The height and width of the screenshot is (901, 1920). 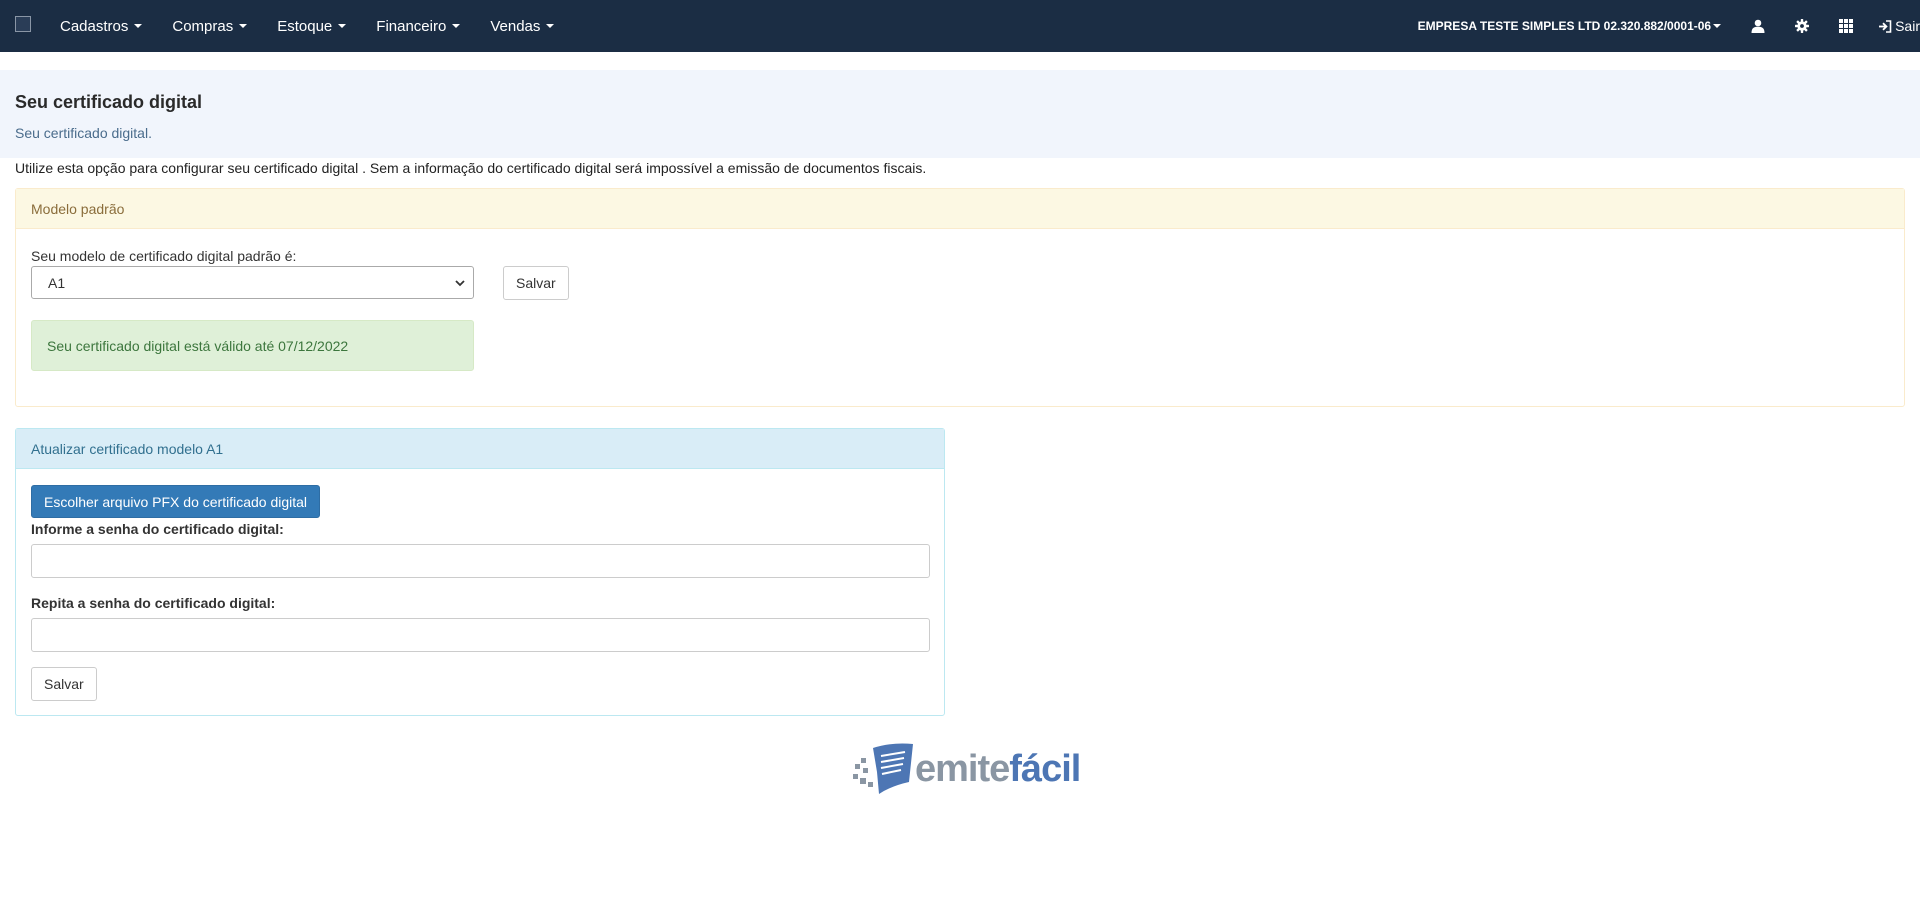 What do you see at coordinates (57, 282) in the screenshot?
I see `default-model-selected: A1` at bounding box center [57, 282].